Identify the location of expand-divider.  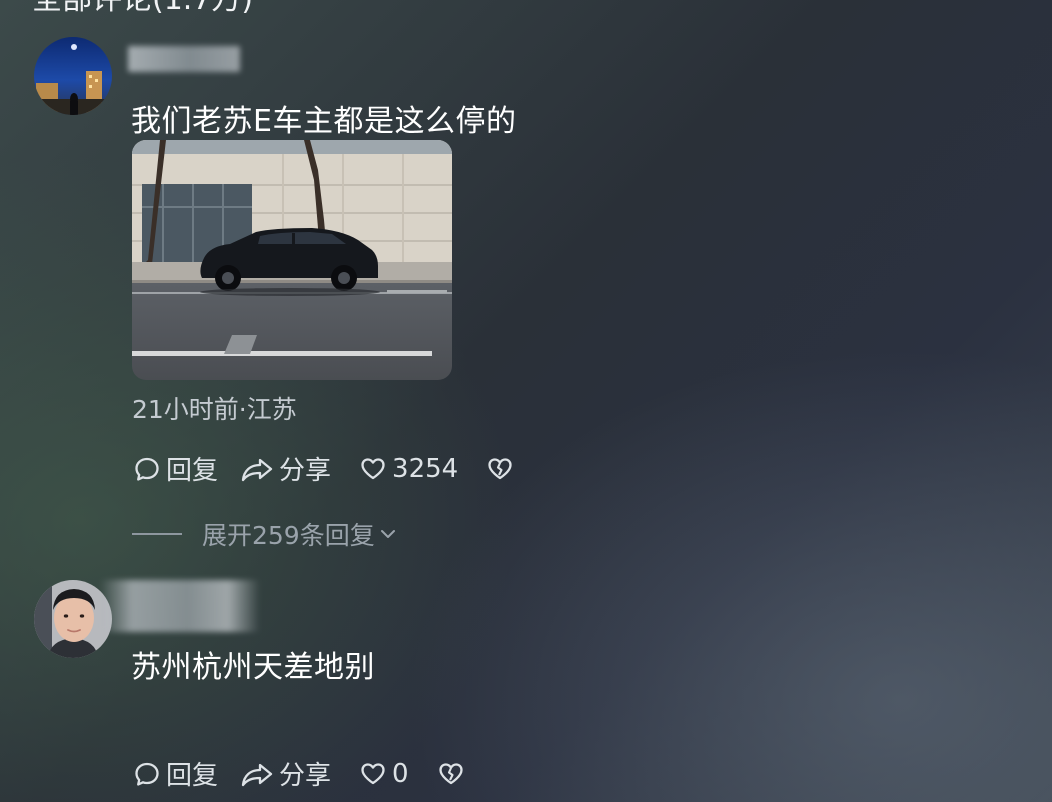
(157, 534).